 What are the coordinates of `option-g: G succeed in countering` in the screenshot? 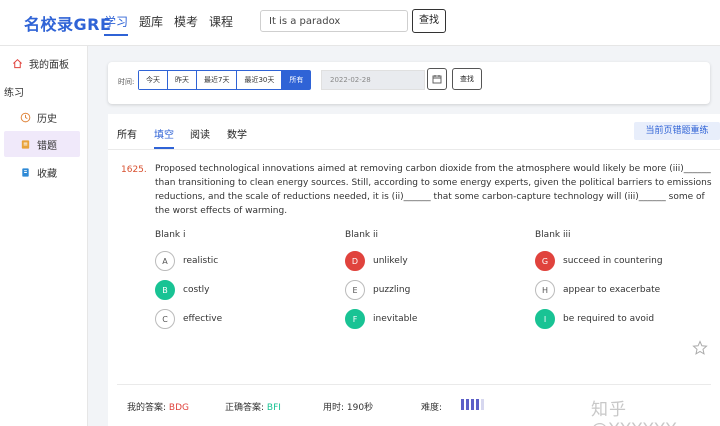 It's located at (599, 261).